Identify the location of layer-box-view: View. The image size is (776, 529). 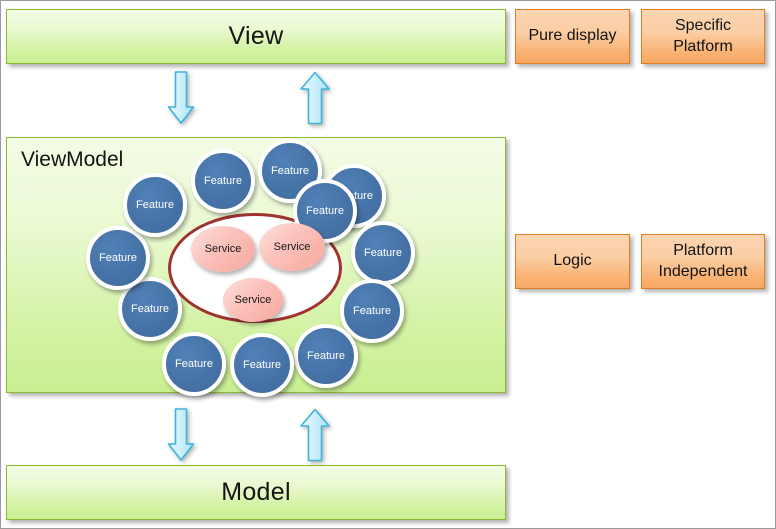
(256, 36).